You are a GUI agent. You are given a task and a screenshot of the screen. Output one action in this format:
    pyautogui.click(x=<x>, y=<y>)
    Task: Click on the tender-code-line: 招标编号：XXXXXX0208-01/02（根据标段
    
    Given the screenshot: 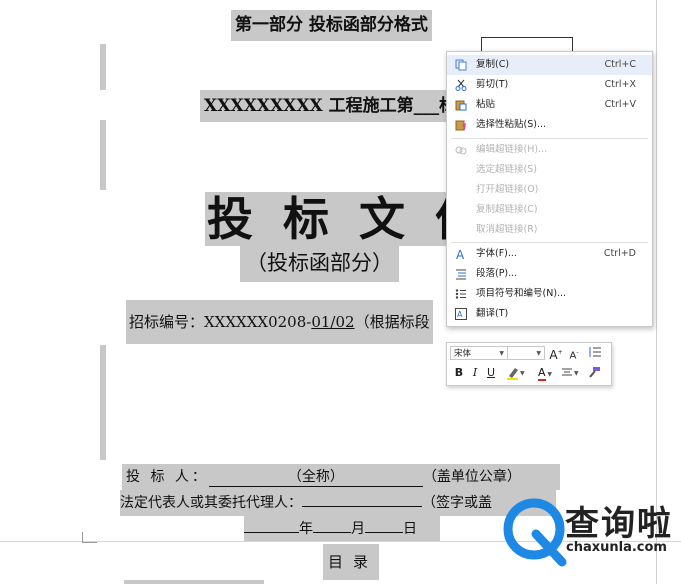 What is the action you would take?
    pyautogui.click(x=279, y=322)
    